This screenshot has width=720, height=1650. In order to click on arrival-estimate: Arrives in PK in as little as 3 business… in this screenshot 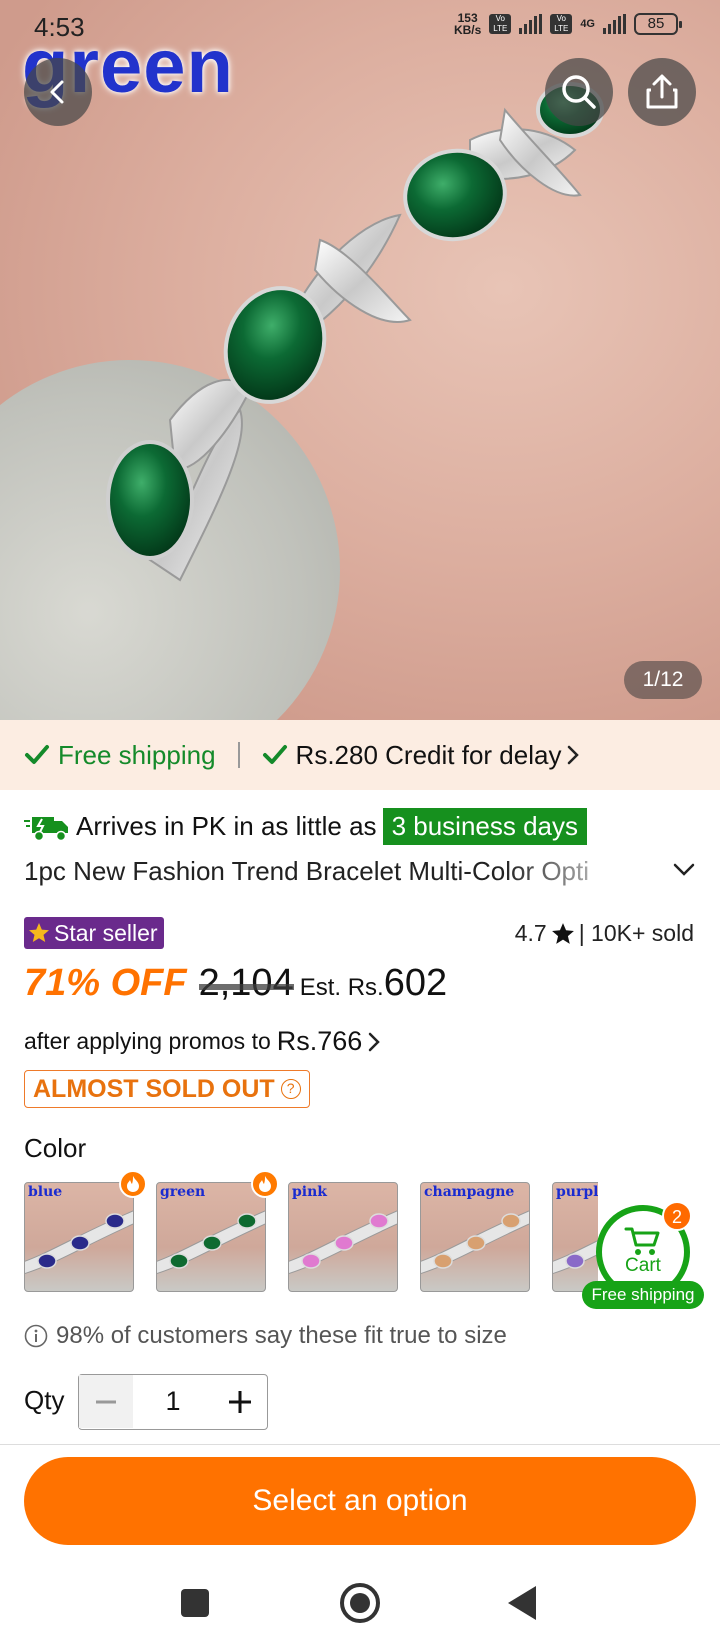, I will do `click(306, 826)`.